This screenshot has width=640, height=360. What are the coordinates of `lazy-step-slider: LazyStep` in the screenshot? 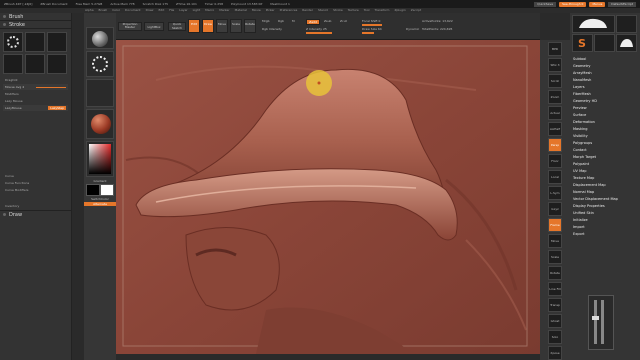 It's located at (57, 108).